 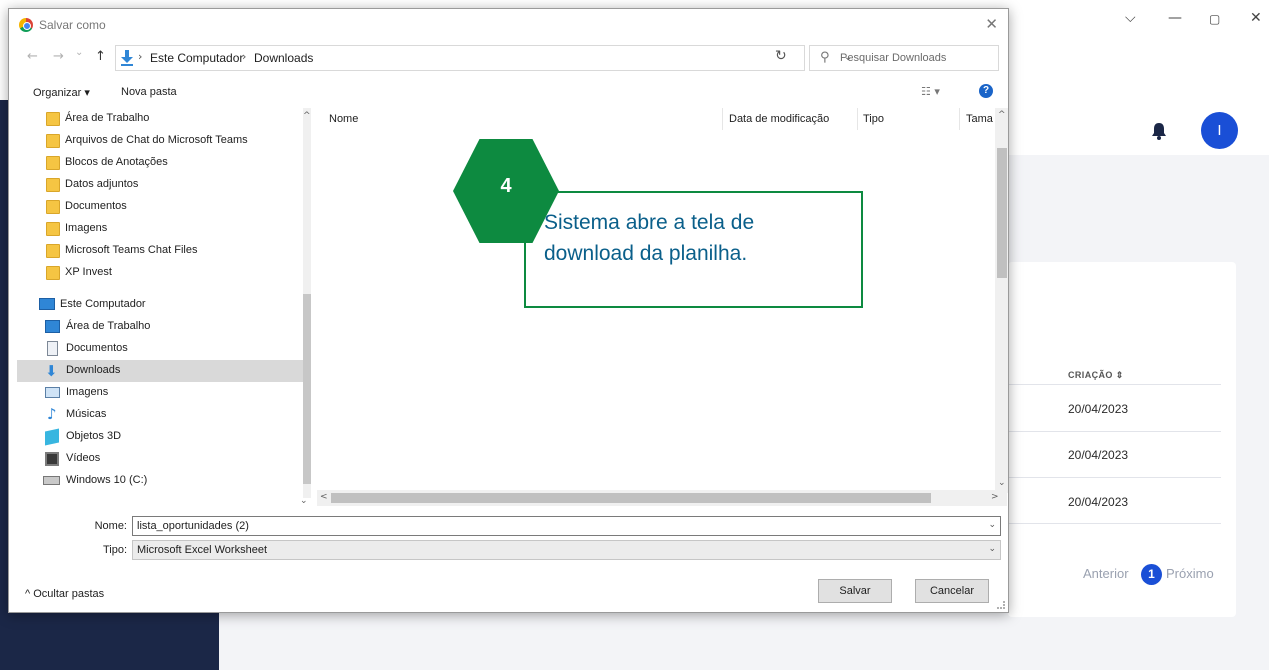 What do you see at coordinates (283, 58) in the screenshot?
I see `breadcrumb-downloads: Downloads` at bounding box center [283, 58].